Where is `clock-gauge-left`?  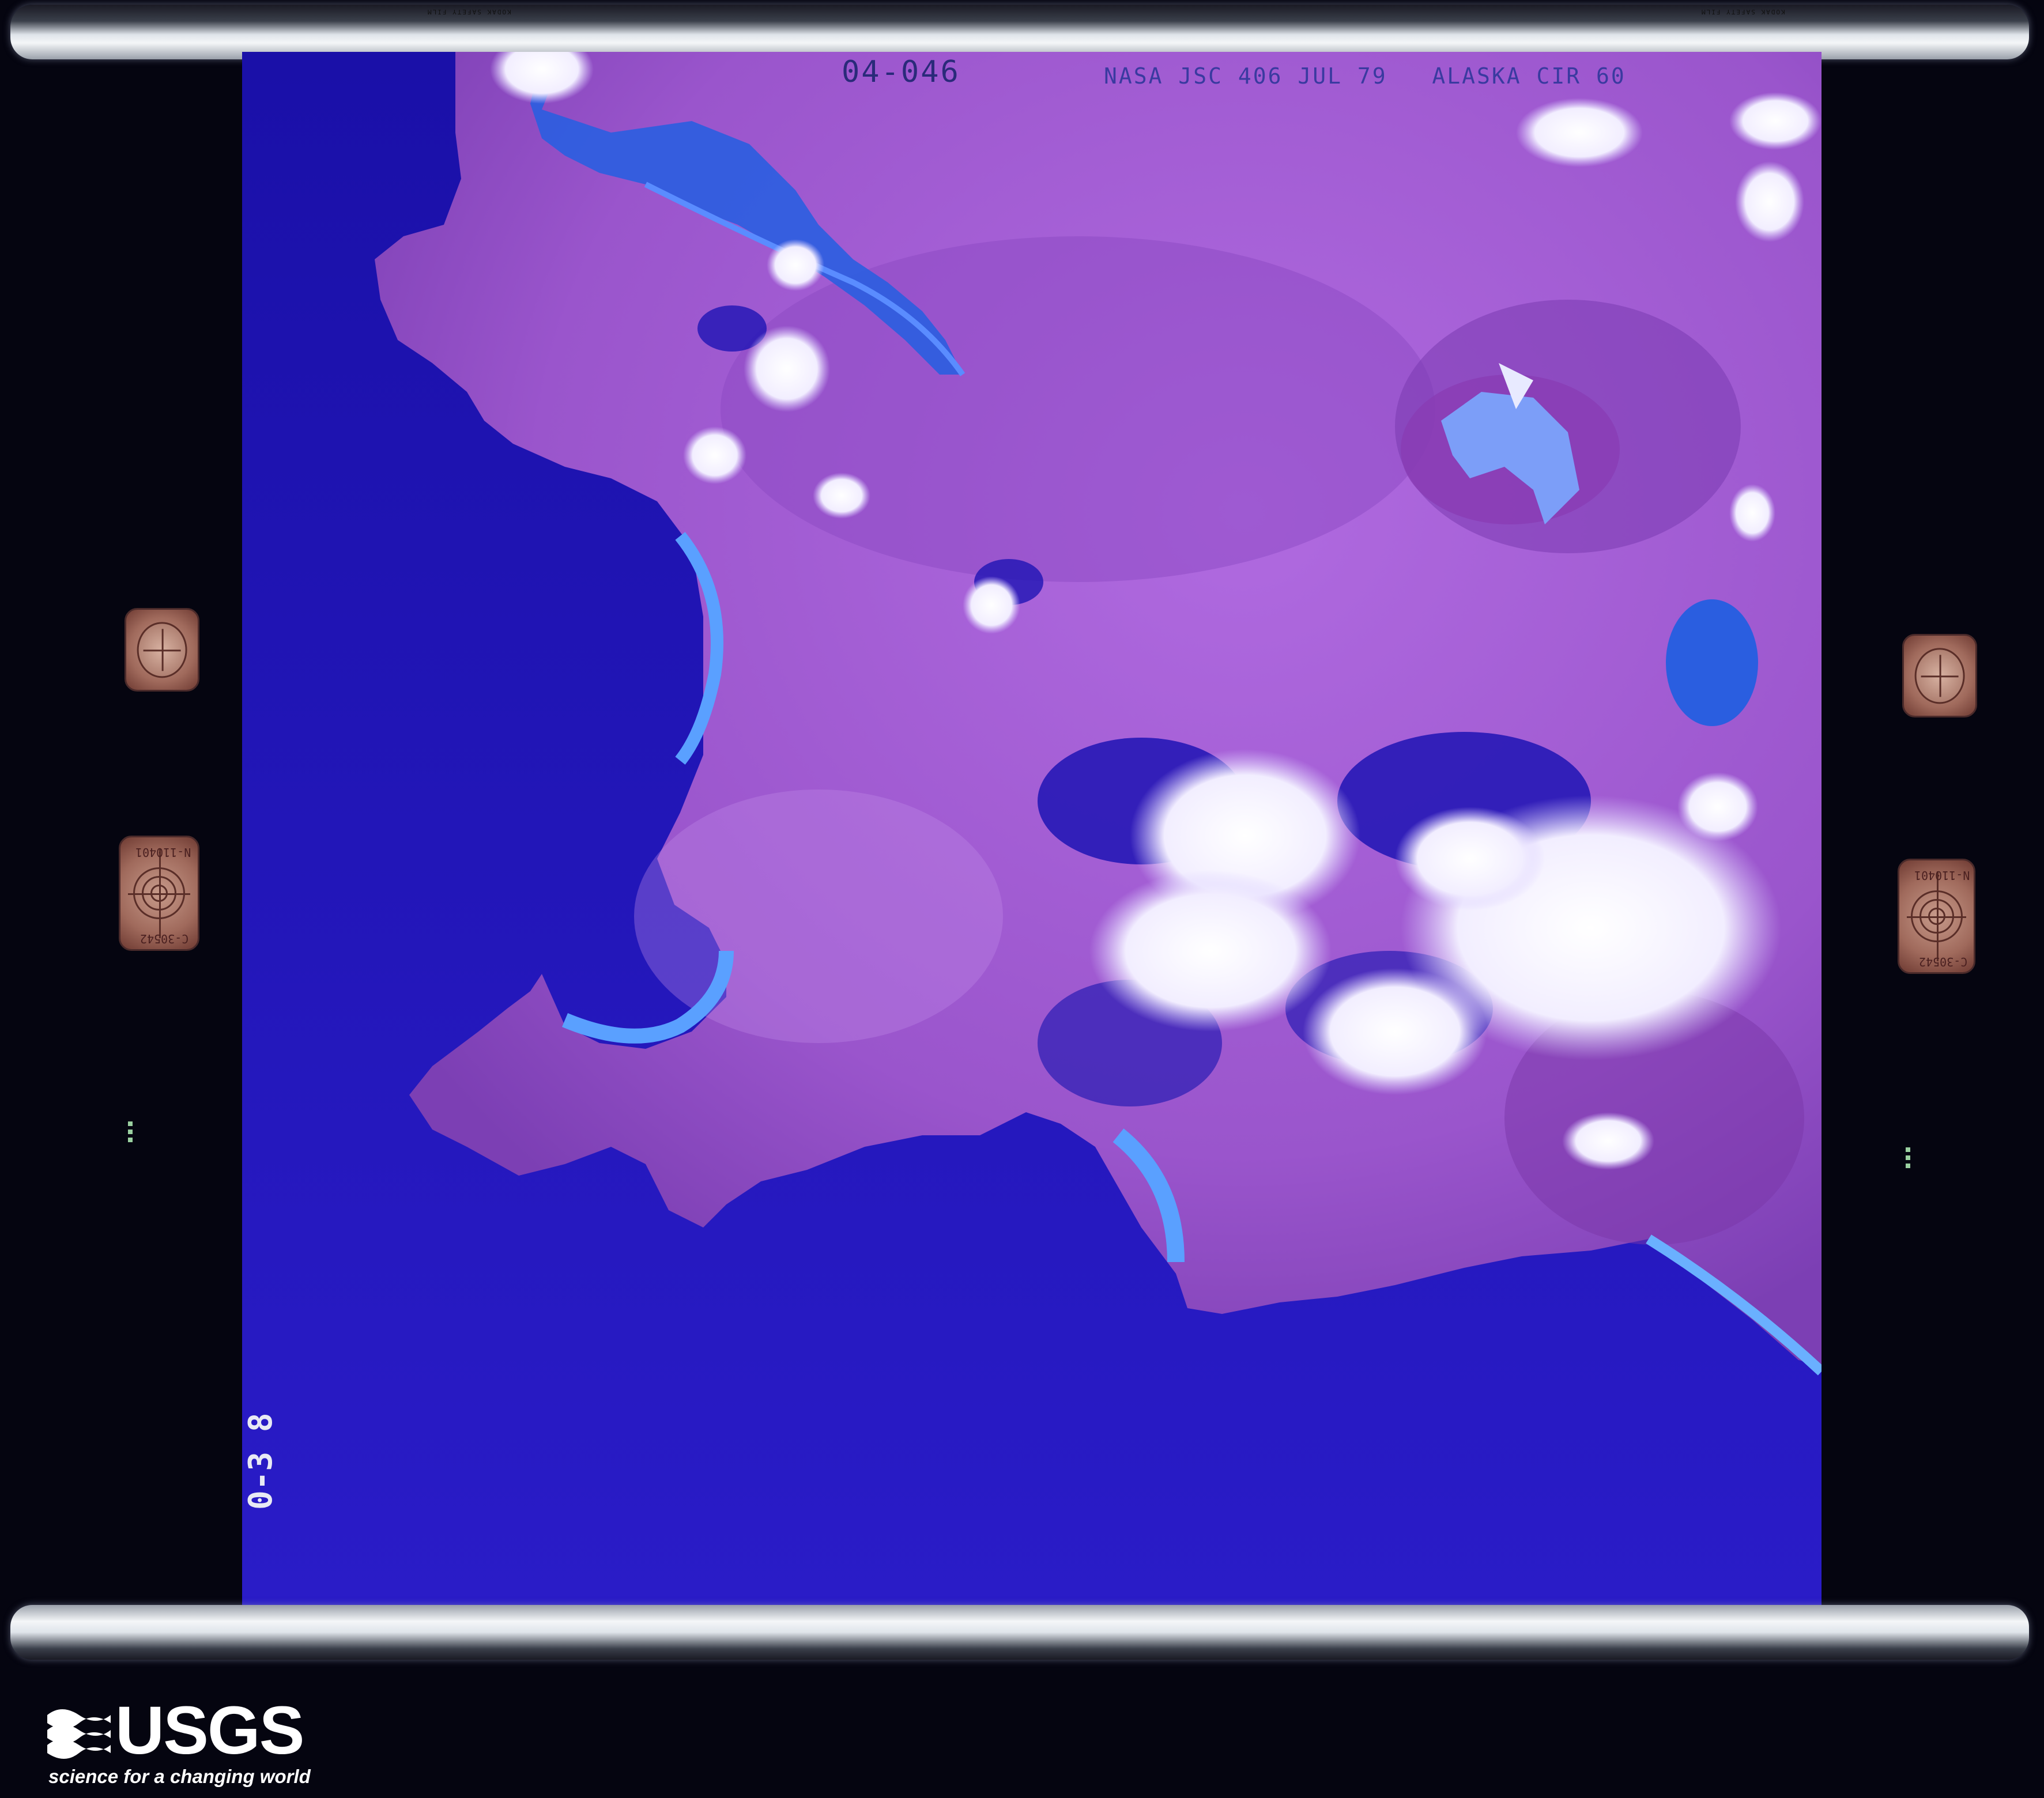 clock-gauge-left is located at coordinates (162, 650).